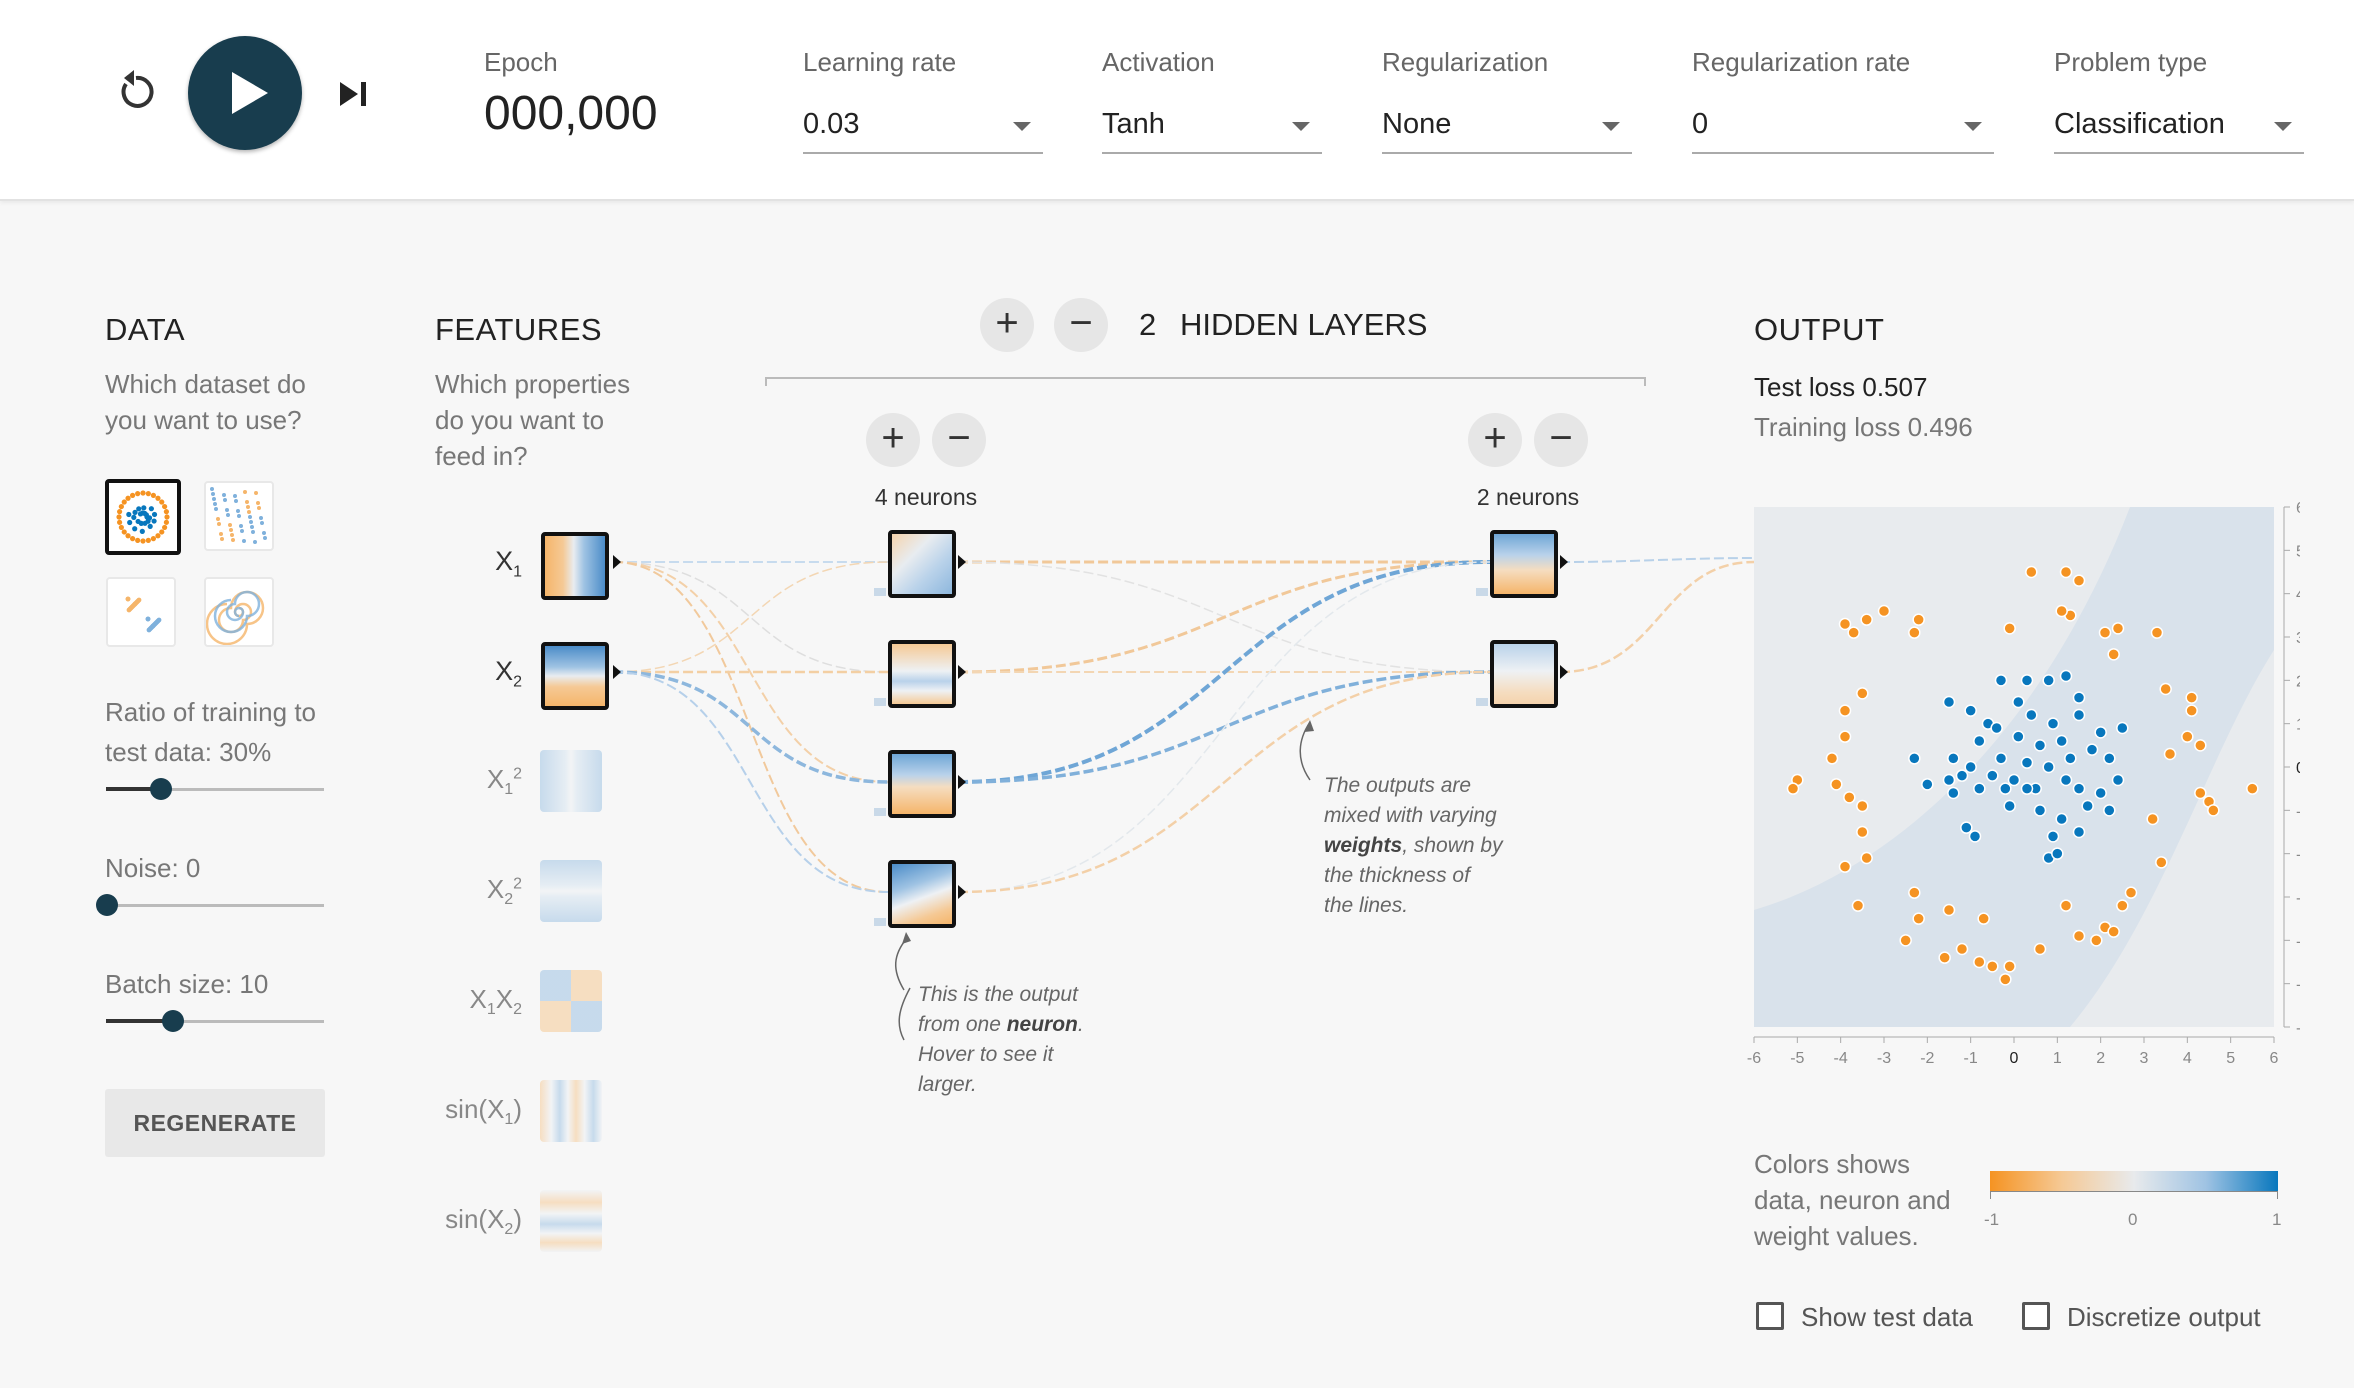  I want to click on add-neuron-layer1-button: +, so click(893, 440).